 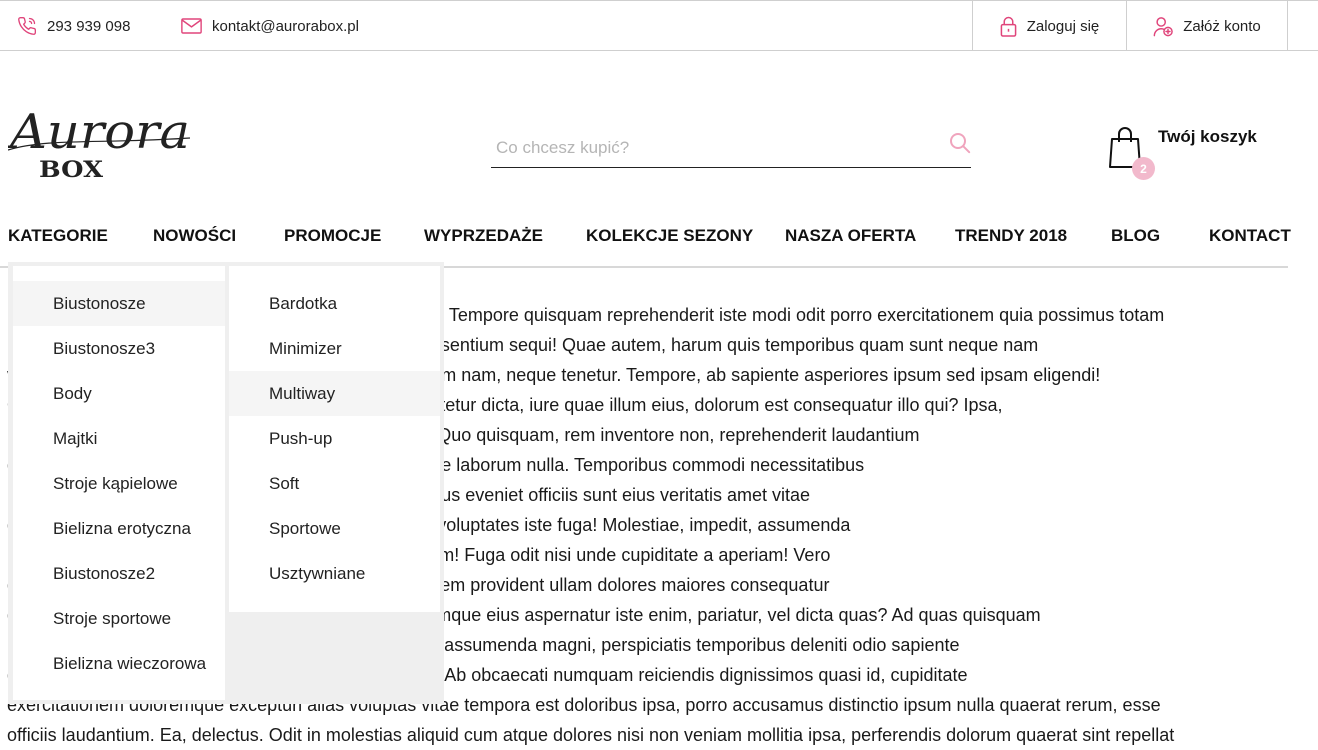 What do you see at coordinates (960, 143) in the screenshot?
I see `search-icon` at bounding box center [960, 143].